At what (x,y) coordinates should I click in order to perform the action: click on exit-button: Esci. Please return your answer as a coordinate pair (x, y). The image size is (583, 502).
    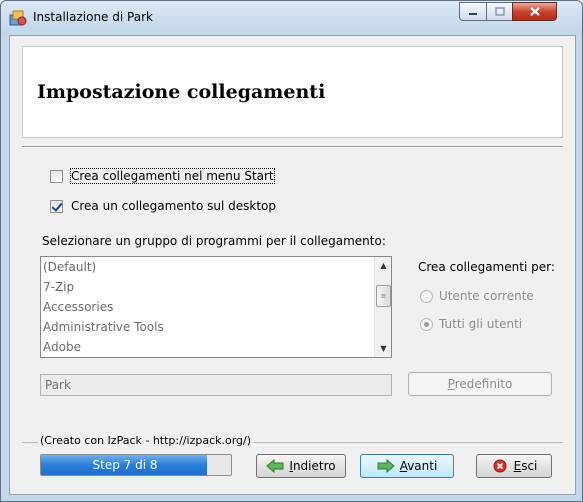
    Looking at the image, I should click on (514, 466).